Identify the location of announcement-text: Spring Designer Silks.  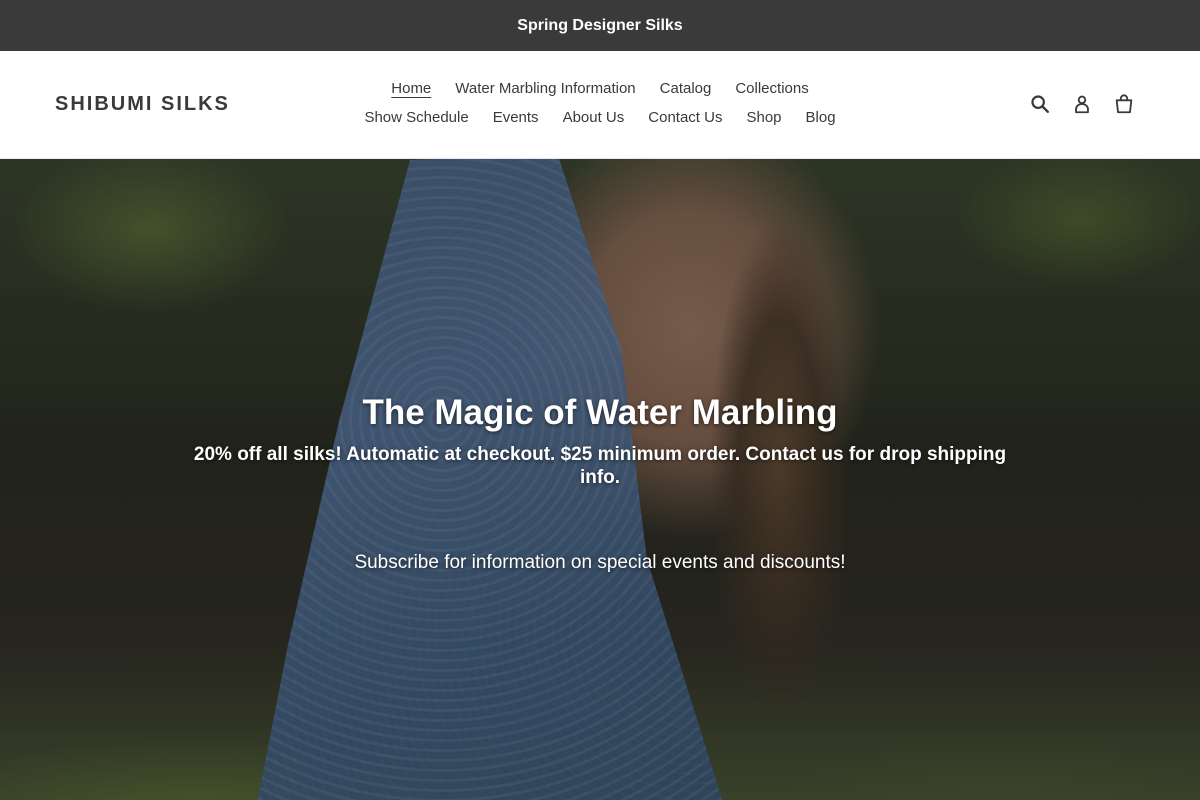
(600, 25).